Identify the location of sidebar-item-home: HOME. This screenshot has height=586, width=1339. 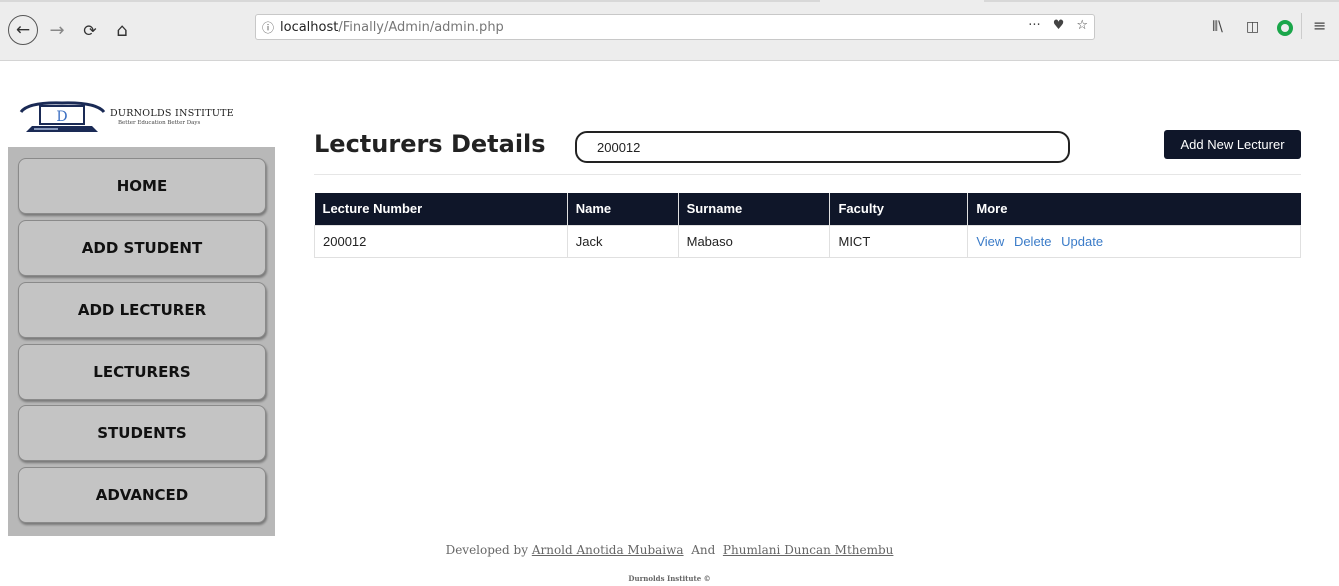
(142, 186).